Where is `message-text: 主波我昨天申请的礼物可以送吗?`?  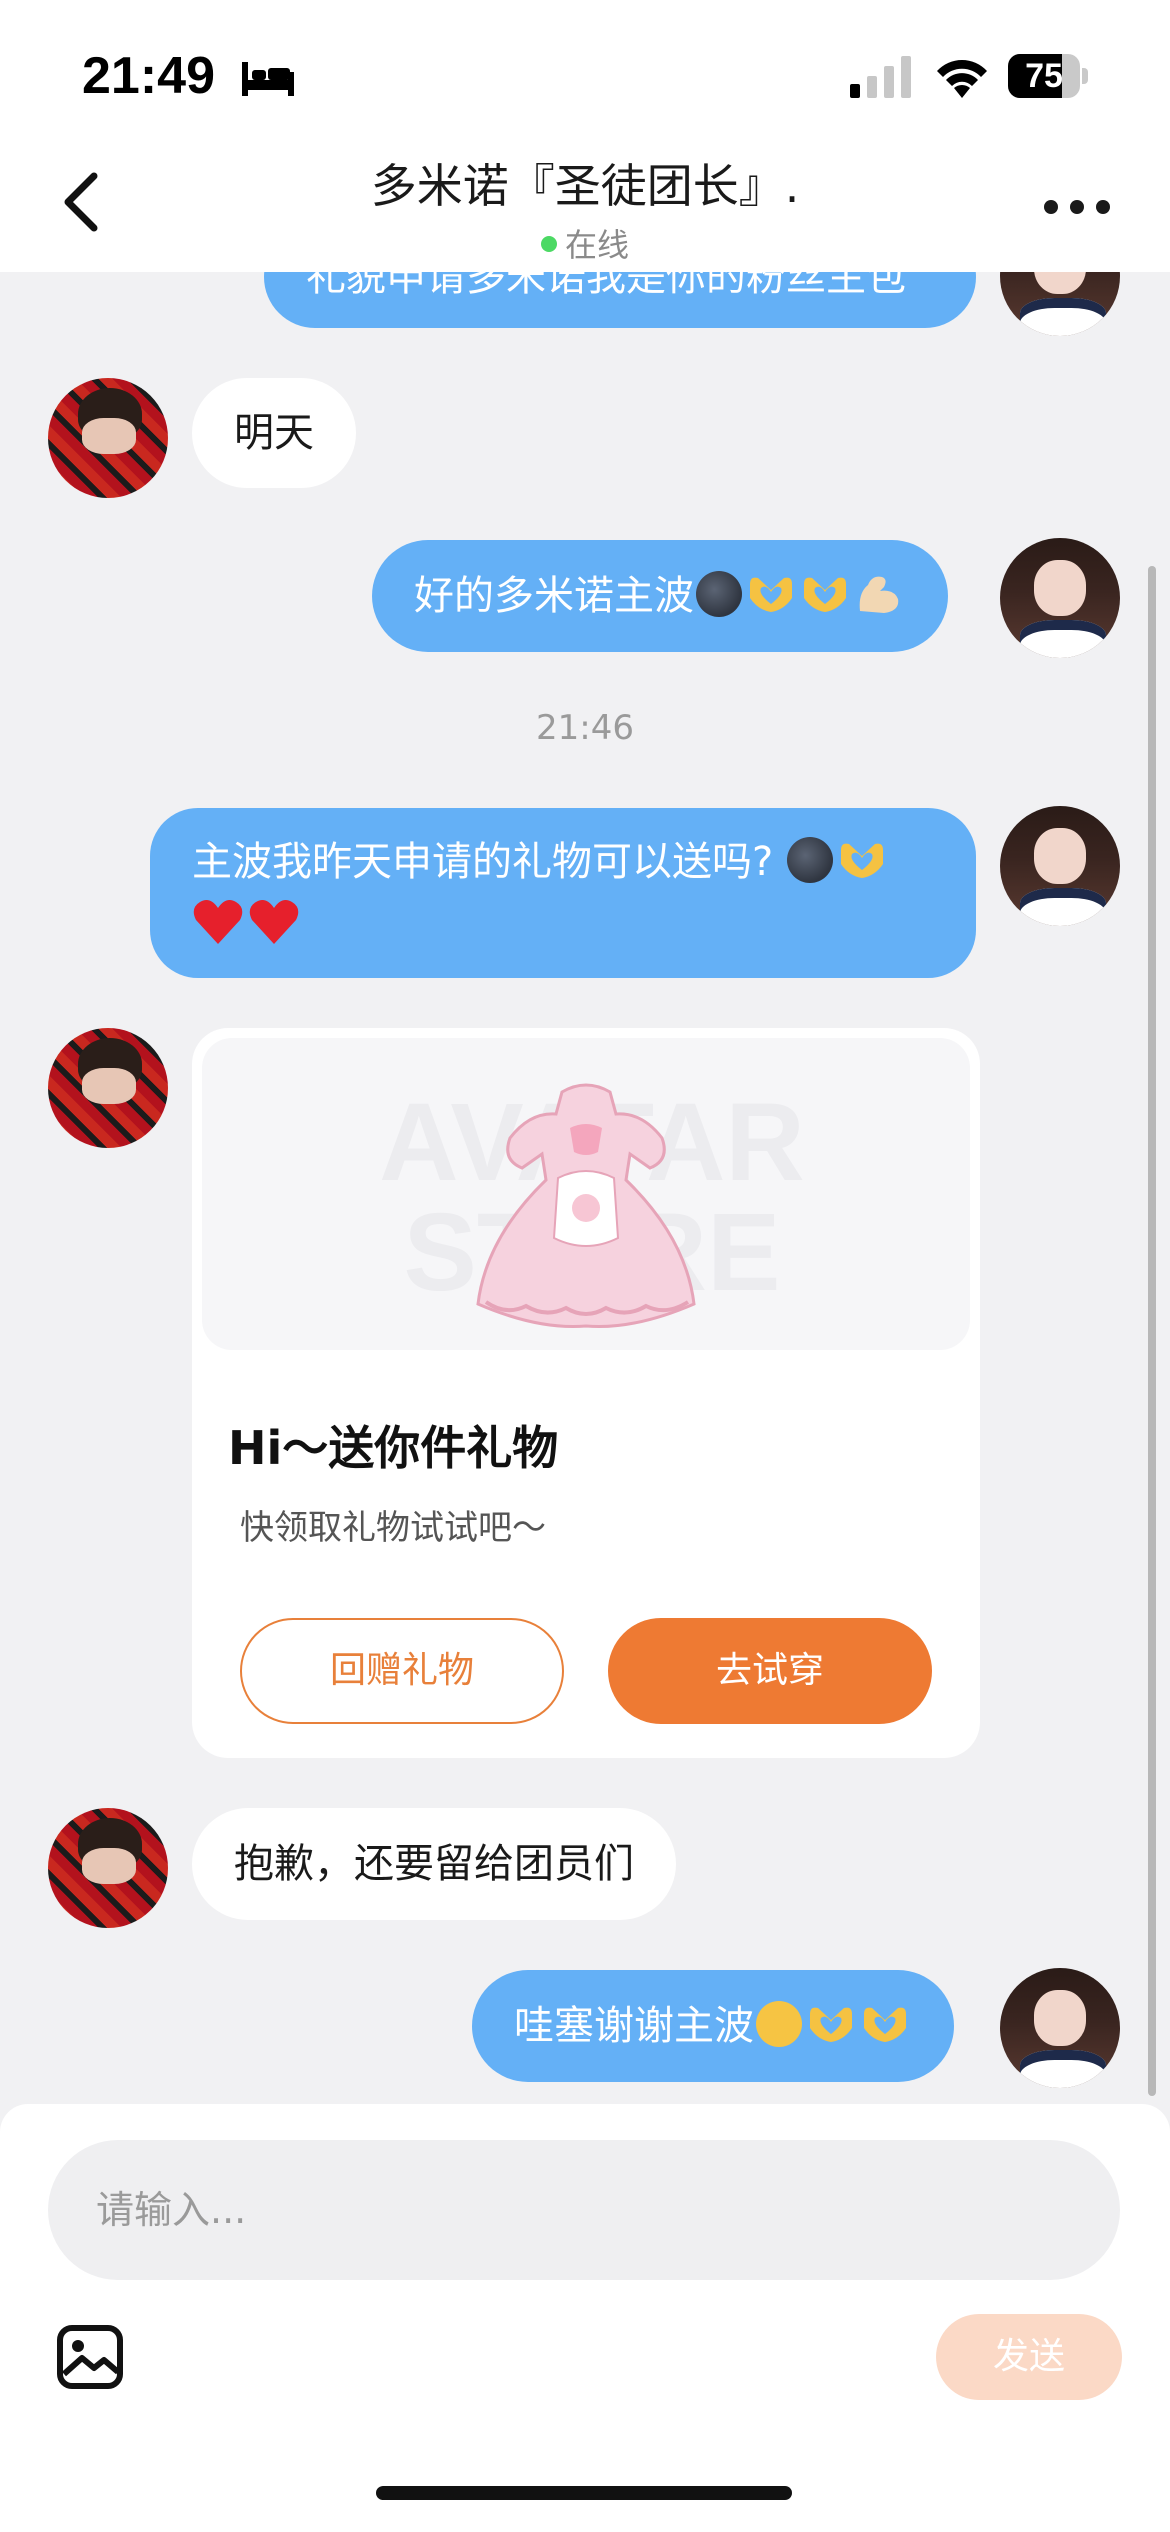
message-text: 主波我昨天申请的礼物可以送吗? is located at coordinates (483, 862).